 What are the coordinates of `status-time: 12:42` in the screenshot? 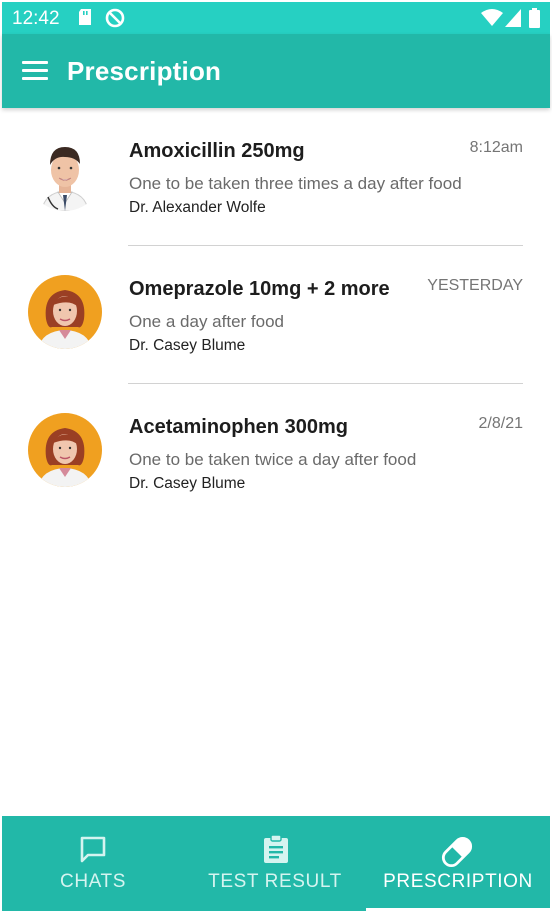 It's located at (36, 18).